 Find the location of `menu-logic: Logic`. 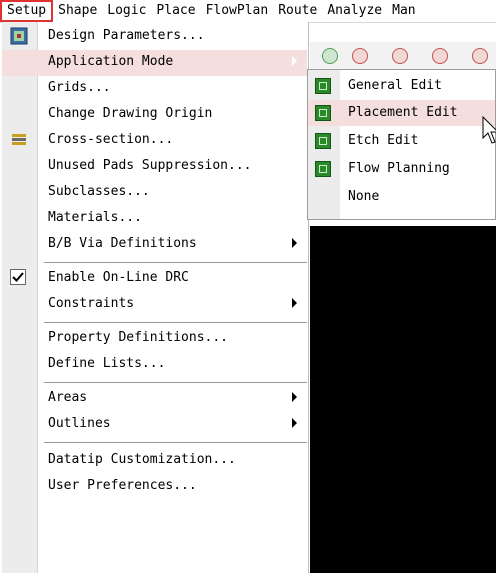

menu-logic: Logic is located at coordinates (126, 11).